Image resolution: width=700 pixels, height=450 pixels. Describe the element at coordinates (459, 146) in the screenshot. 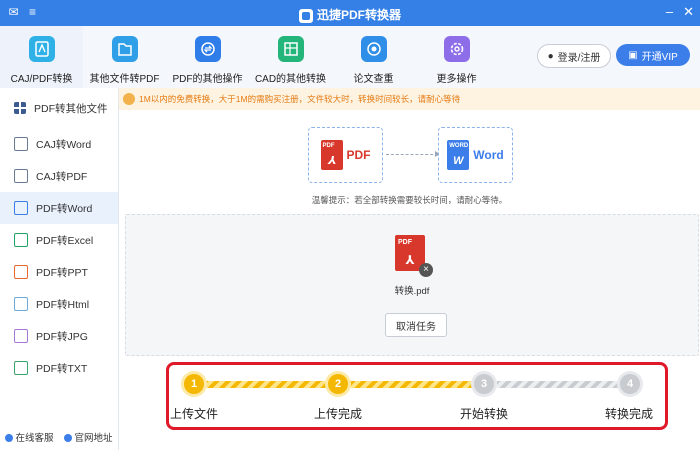

I see `word-tag: WORD` at that location.